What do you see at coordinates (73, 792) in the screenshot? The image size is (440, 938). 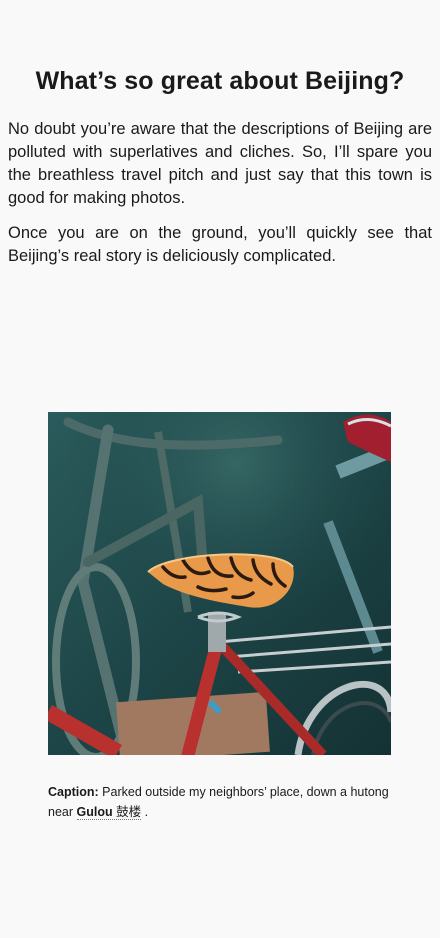 I see `caption-label: Caption:` at bounding box center [73, 792].